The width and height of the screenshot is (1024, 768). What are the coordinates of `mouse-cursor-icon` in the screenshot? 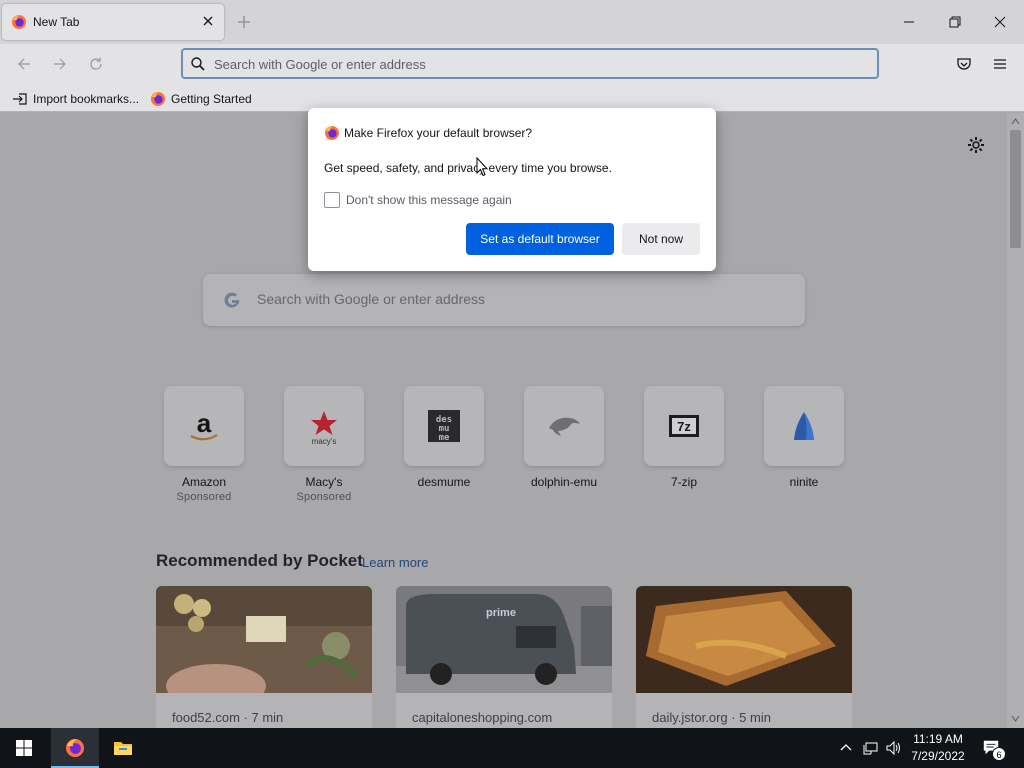 It's located at (482, 167).